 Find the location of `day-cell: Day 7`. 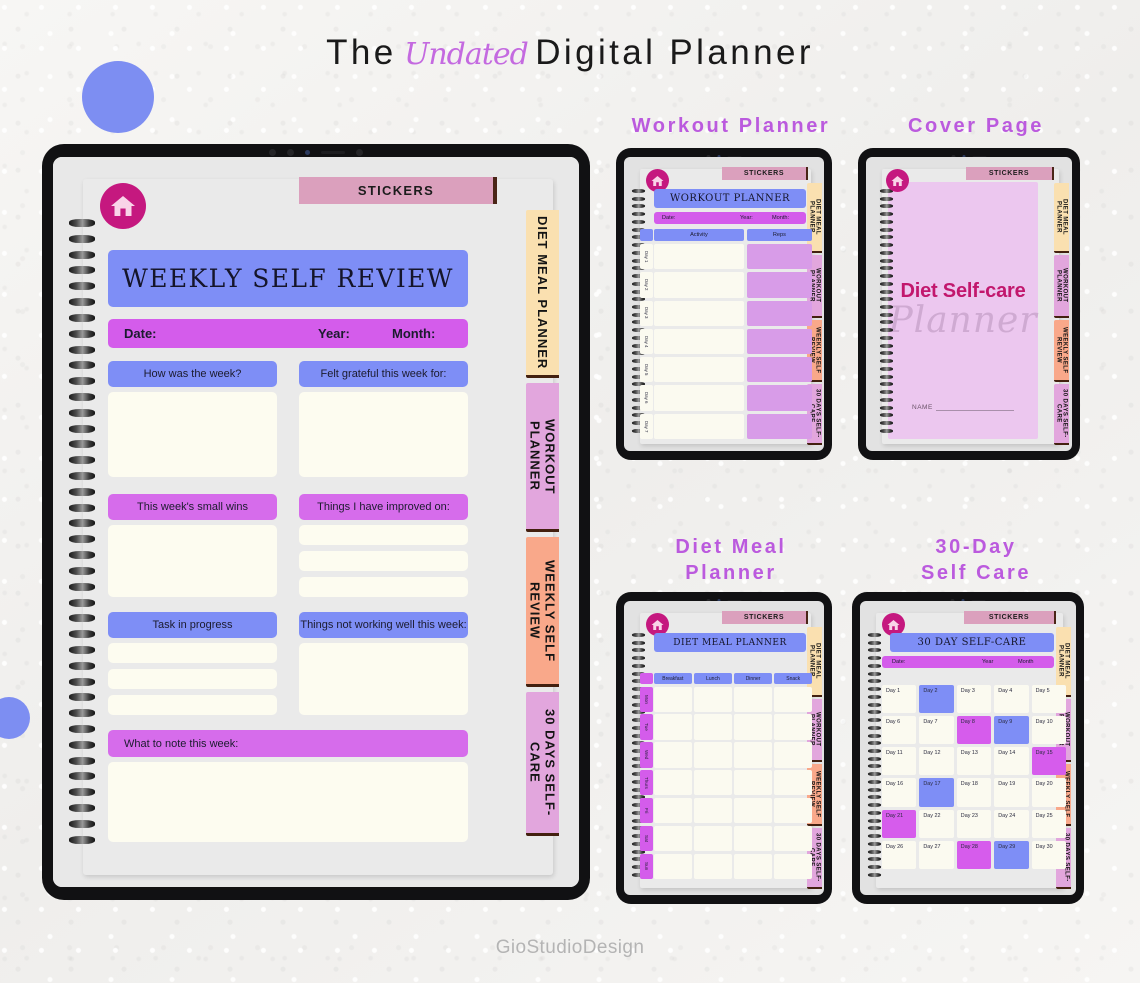

day-cell: Day 7 is located at coordinates (936, 730).